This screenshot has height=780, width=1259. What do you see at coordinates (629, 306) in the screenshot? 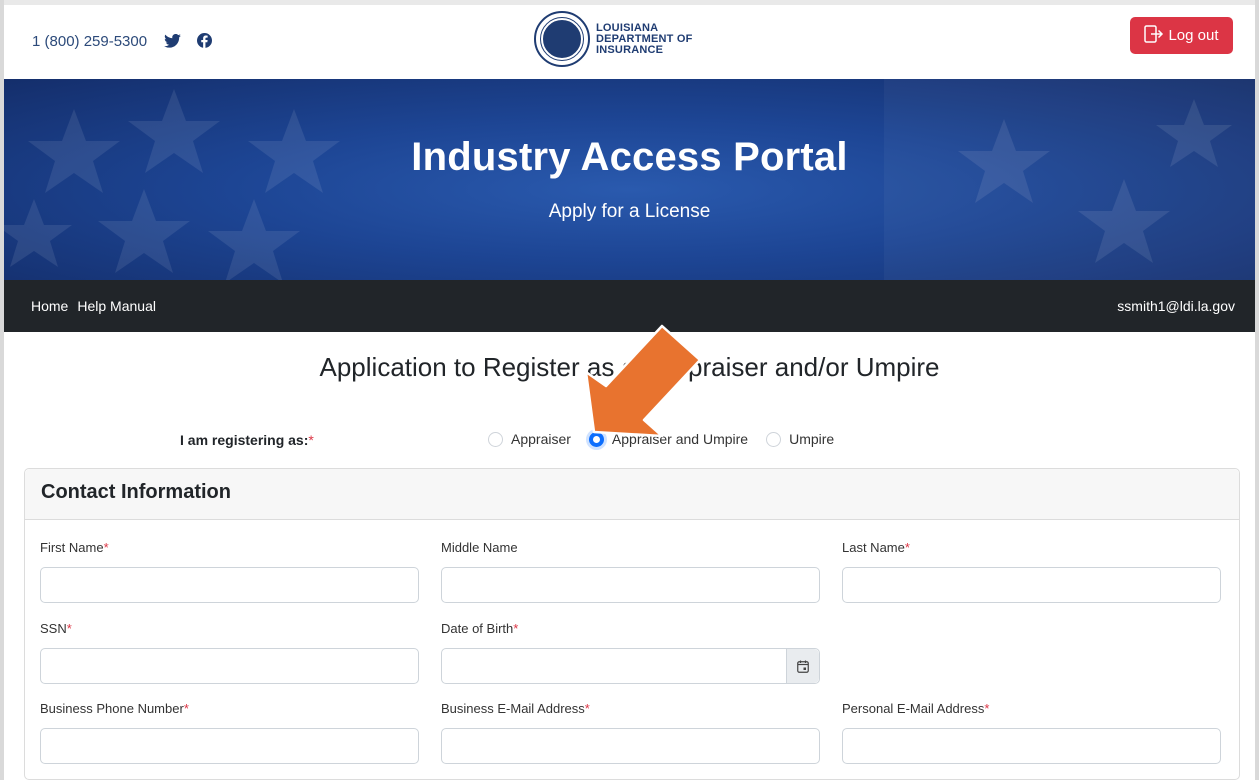
I see `navbar: Home Help Manual ssmith1@ldi.la.gov` at bounding box center [629, 306].